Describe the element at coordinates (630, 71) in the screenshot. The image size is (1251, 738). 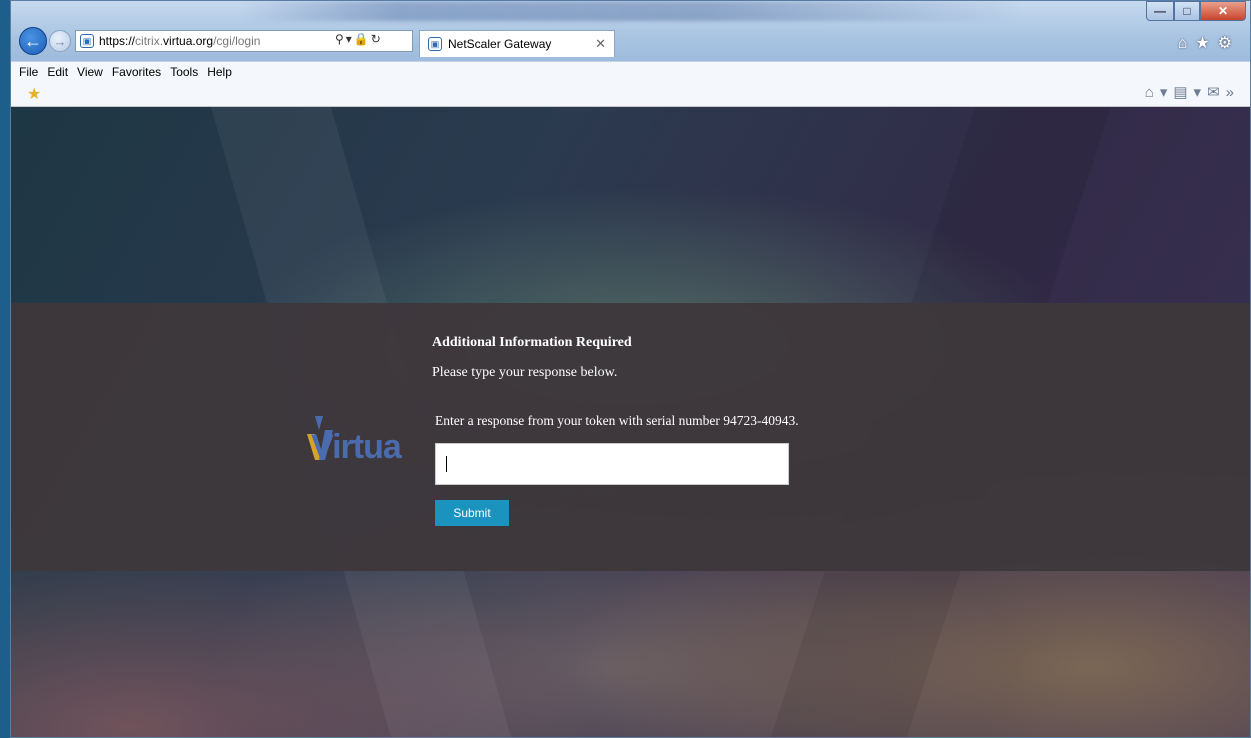
I see `menu-bar: File Edit View Favorites Tools Help` at that location.